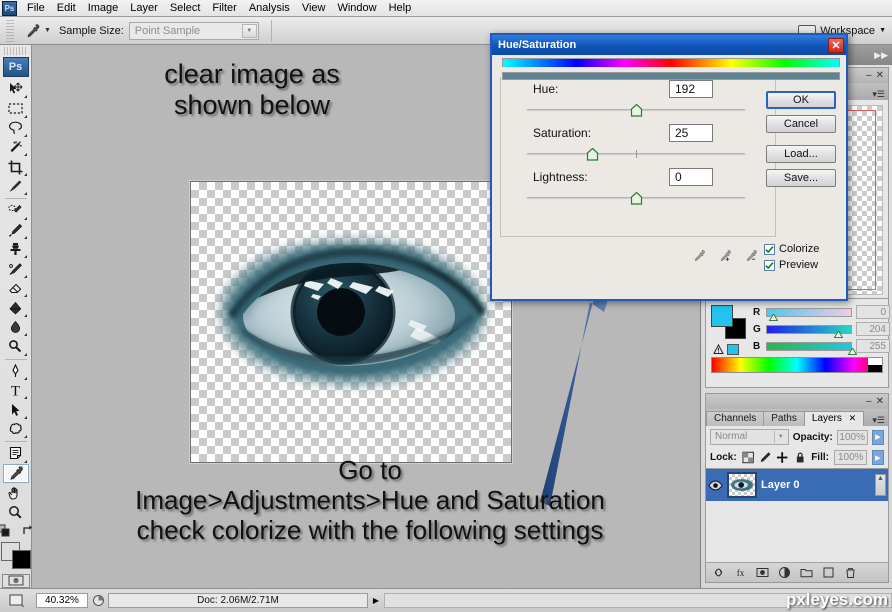  I want to click on green-slider, so click(809, 331).